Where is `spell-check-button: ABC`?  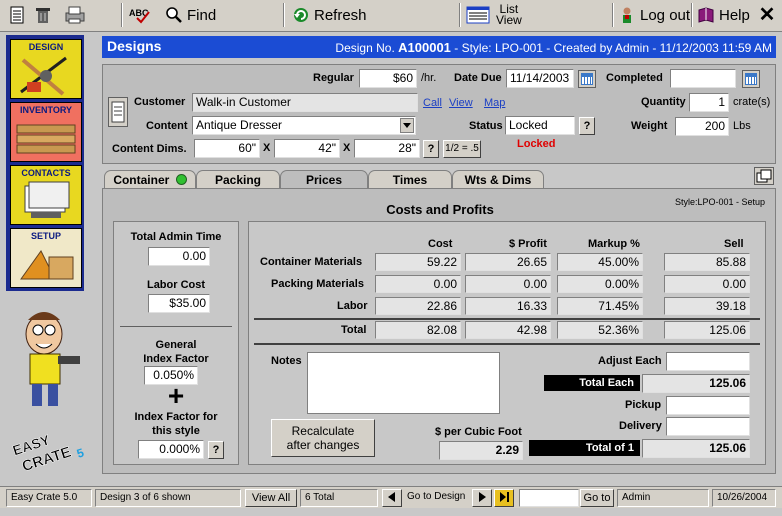
spell-check-button: ABC is located at coordinates (143, 15).